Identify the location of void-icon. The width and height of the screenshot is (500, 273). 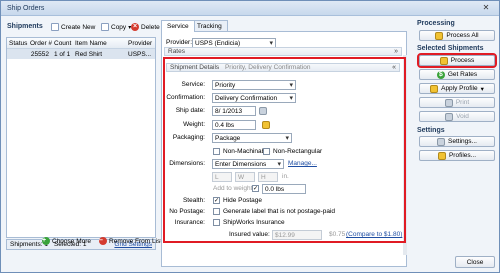
(449, 116).